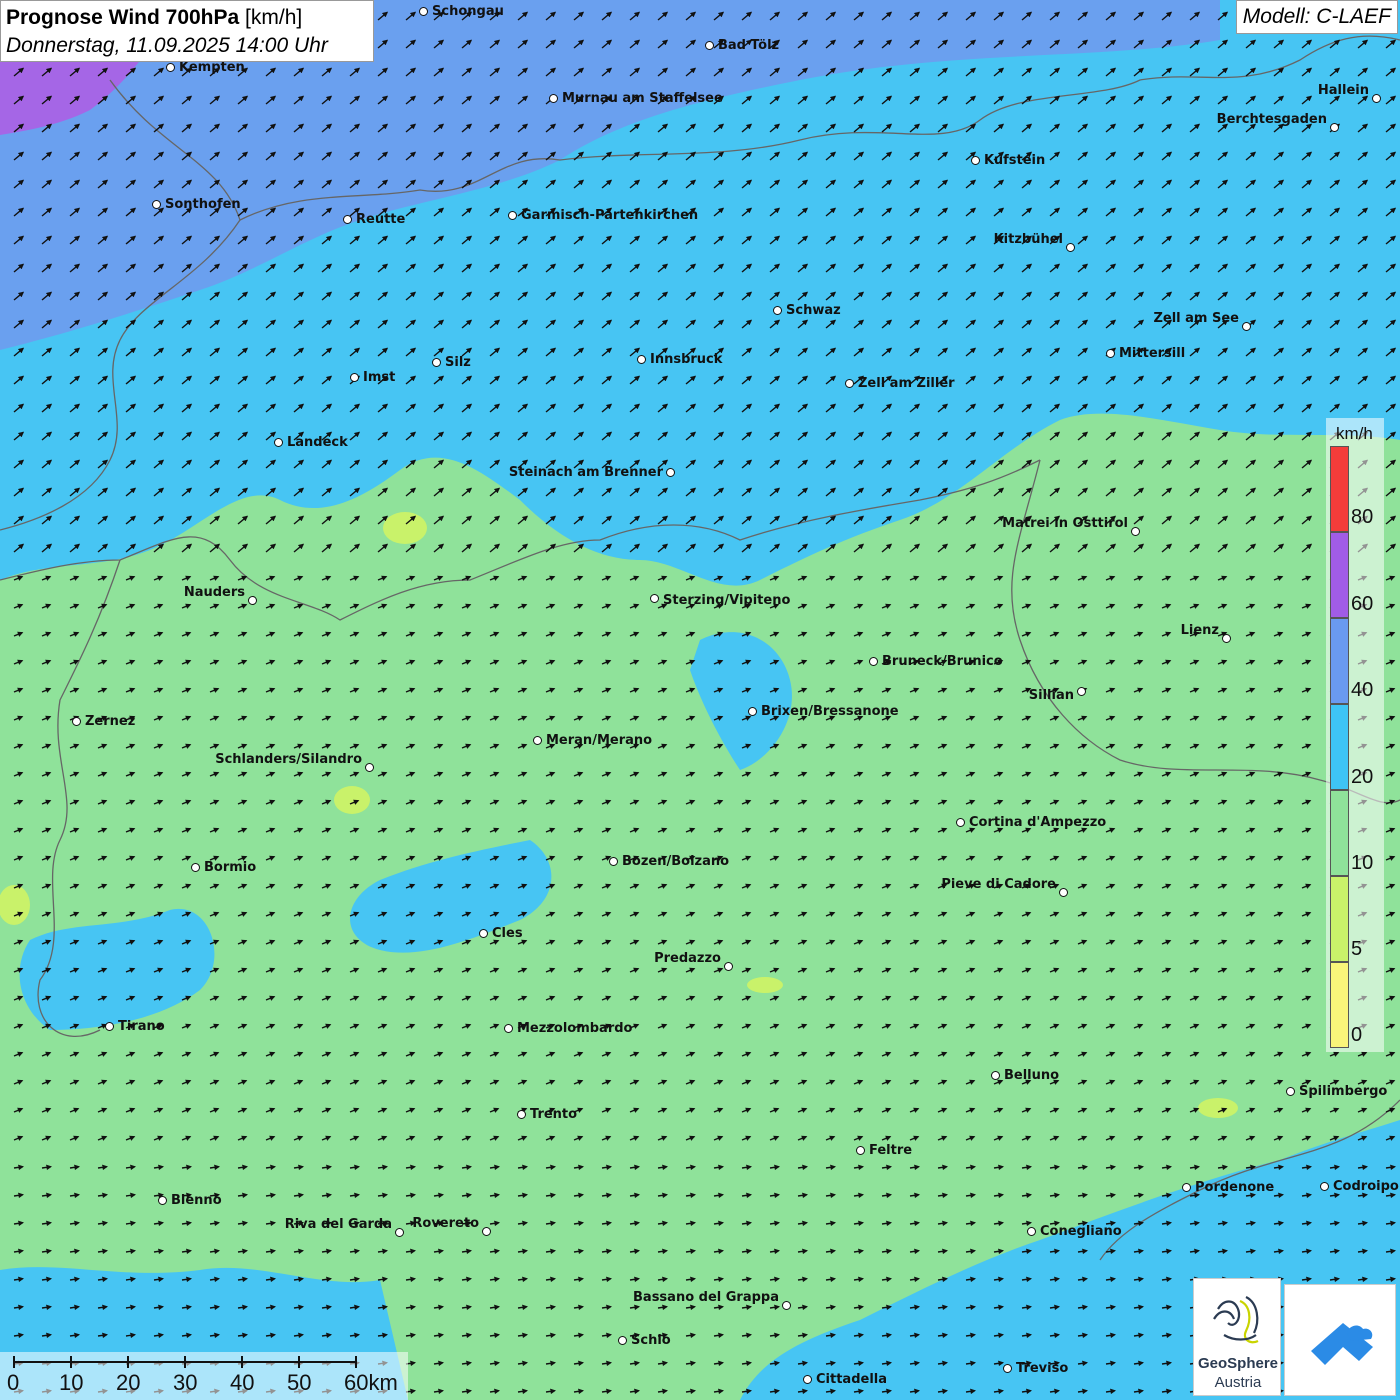 The image size is (1400, 1400). What do you see at coordinates (379, 377) in the screenshot?
I see `city-label: Imst` at bounding box center [379, 377].